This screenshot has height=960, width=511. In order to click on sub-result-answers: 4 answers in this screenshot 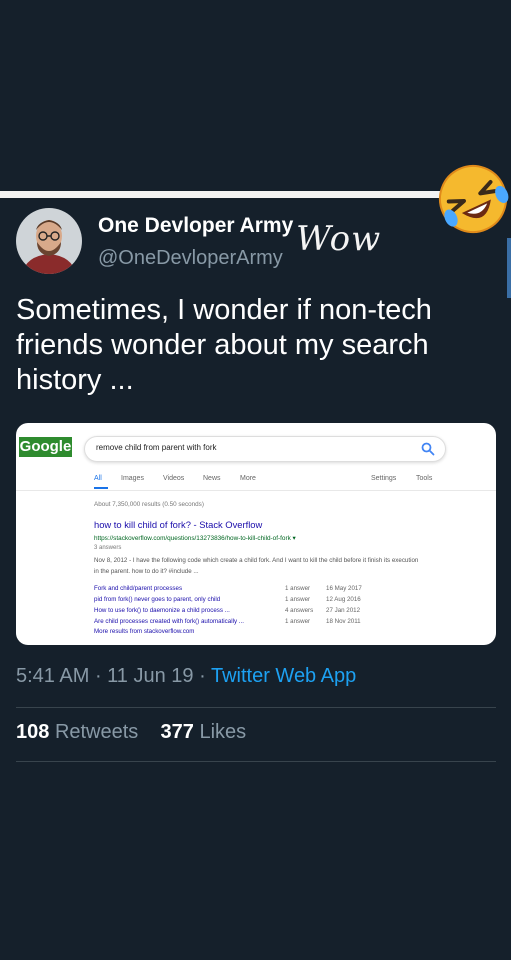, I will do `click(299, 610)`.